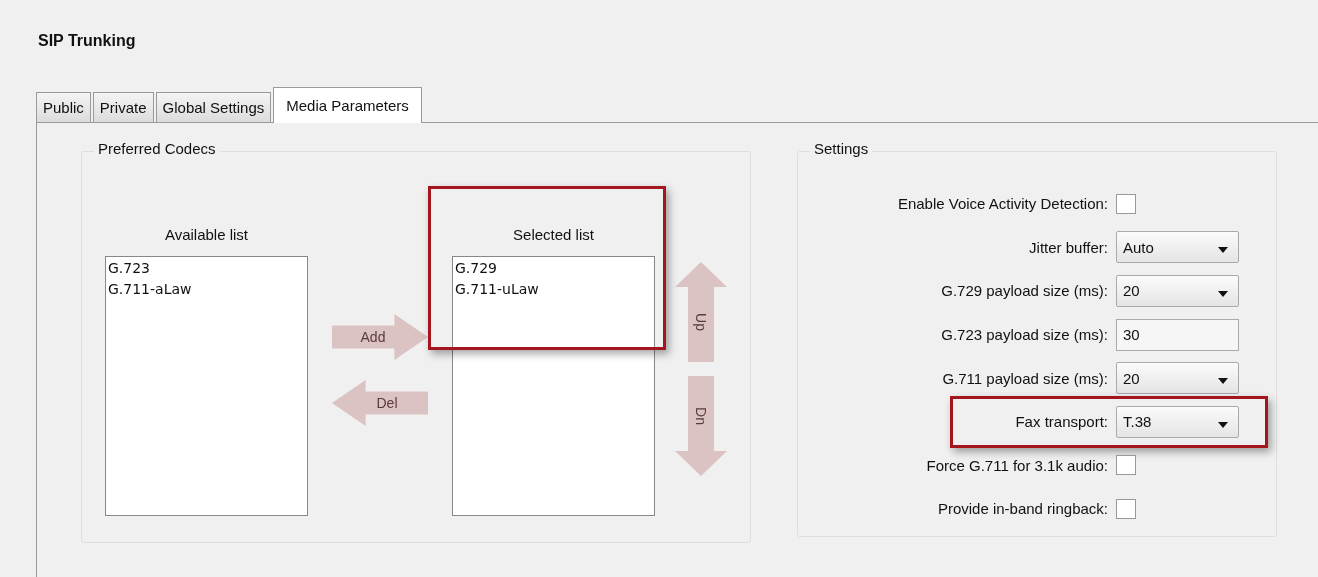 The height and width of the screenshot is (577, 1318). What do you see at coordinates (1017, 465) in the screenshot?
I see `setting-label: Force G.711 for 3.1k audio:` at bounding box center [1017, 465].